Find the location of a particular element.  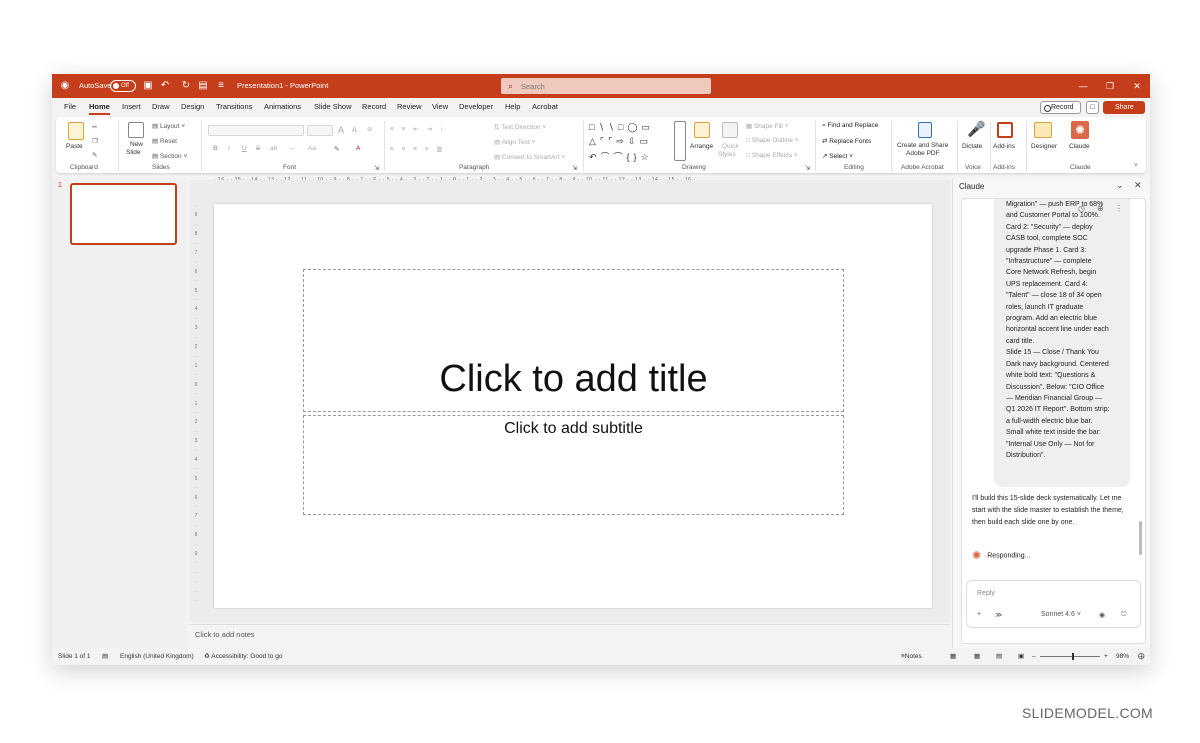

clear-format-icon: ⊘ is located at coordinates (369, 129).